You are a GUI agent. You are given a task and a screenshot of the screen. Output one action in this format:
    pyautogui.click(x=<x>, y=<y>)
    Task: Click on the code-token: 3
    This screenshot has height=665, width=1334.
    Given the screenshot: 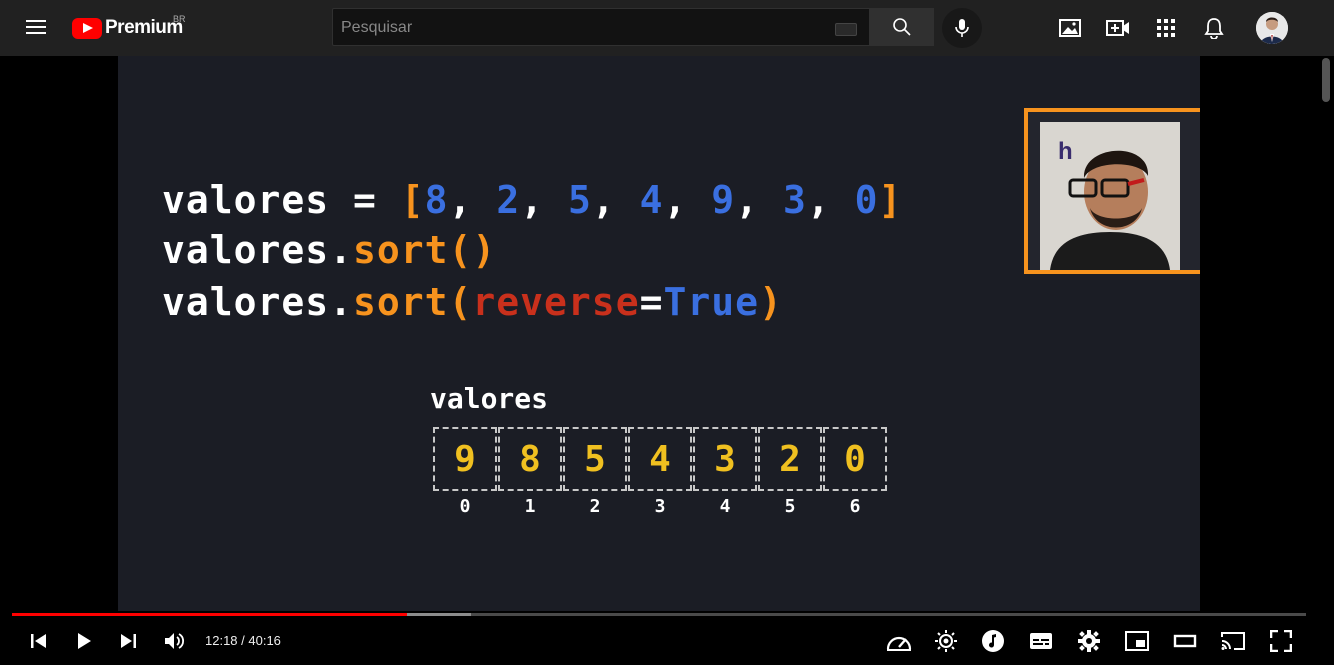 What is the action you would take?
    pyautogui.click(x=794, y=200)
    